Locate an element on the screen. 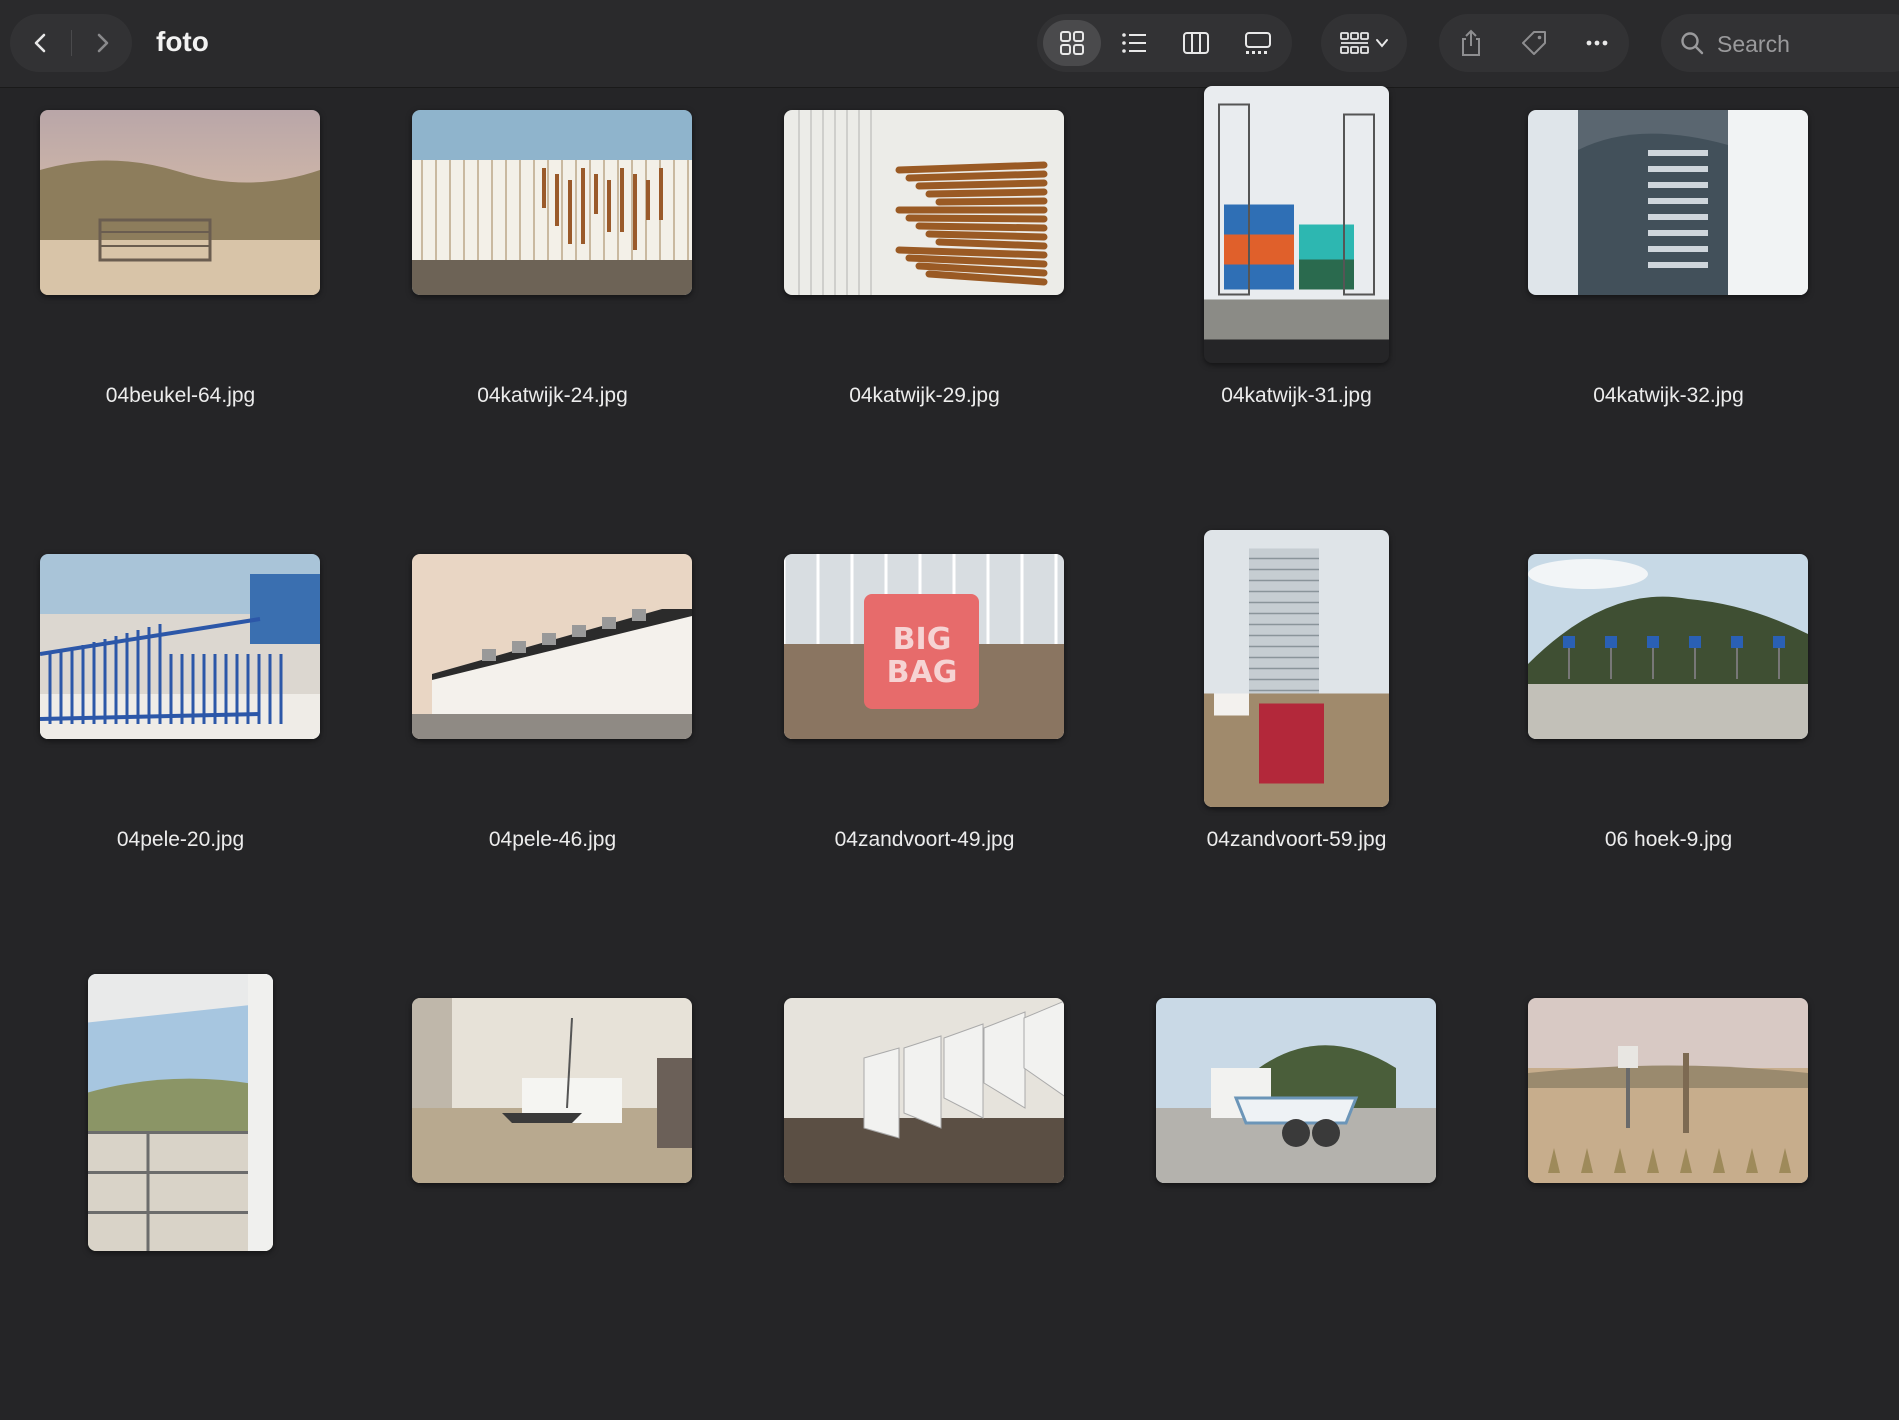  svg-text: BAG is located at coordinates (922, 672).